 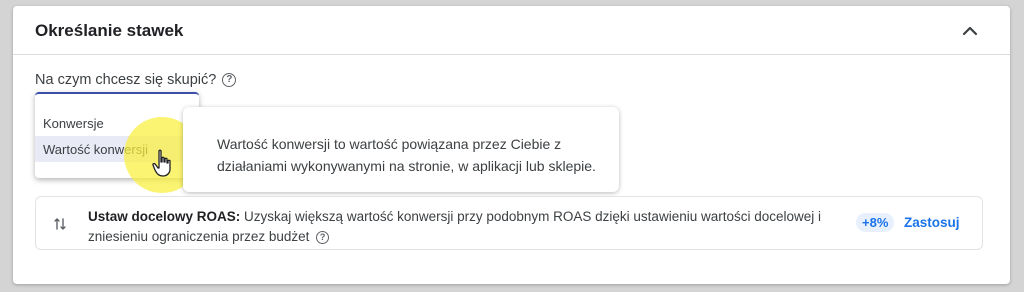 What do you see at coordinates (161, 163) in the screenshot?
I see `hand-pointer-icon` at bounding box center [161, 163].